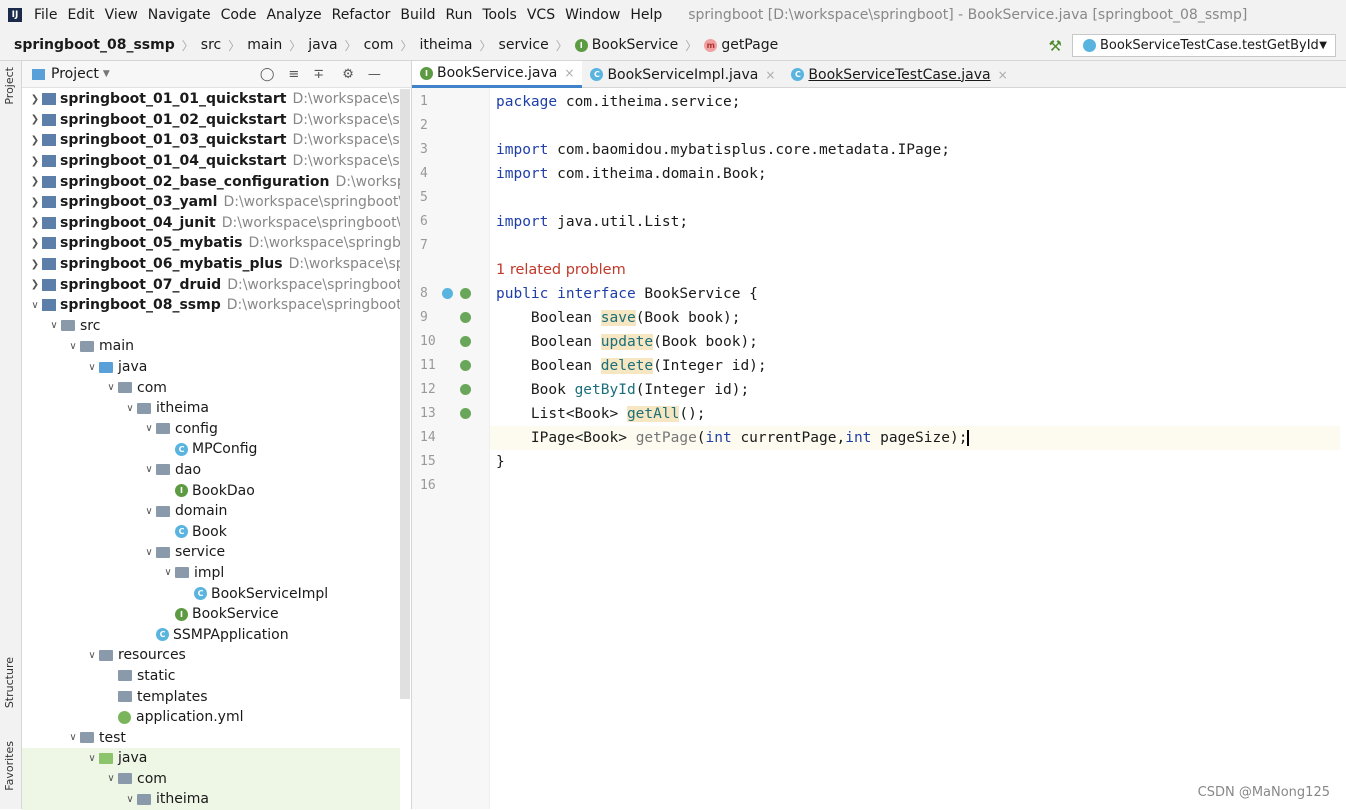 The image size is (1346, 810). What do you see at coordinates (921, 318) in the screenshot?
I see `code-line: Boolean save(Book book);` at bounding box center [921, 318].